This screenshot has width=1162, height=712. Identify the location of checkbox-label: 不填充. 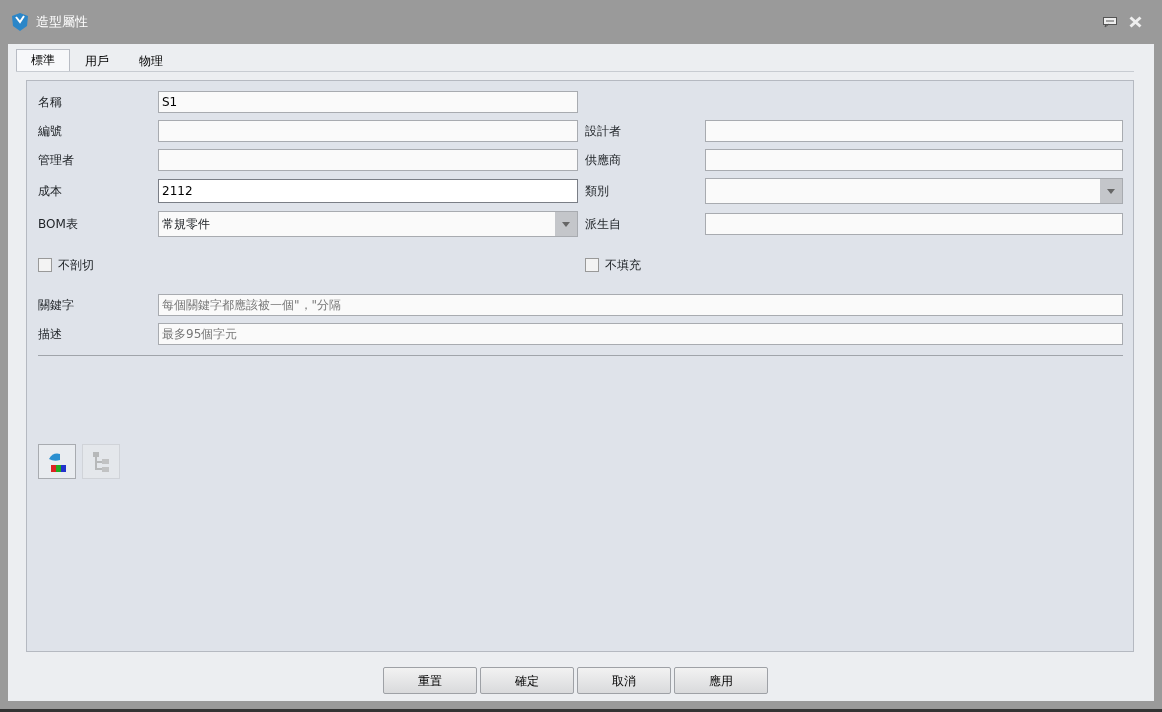
(623, 265).